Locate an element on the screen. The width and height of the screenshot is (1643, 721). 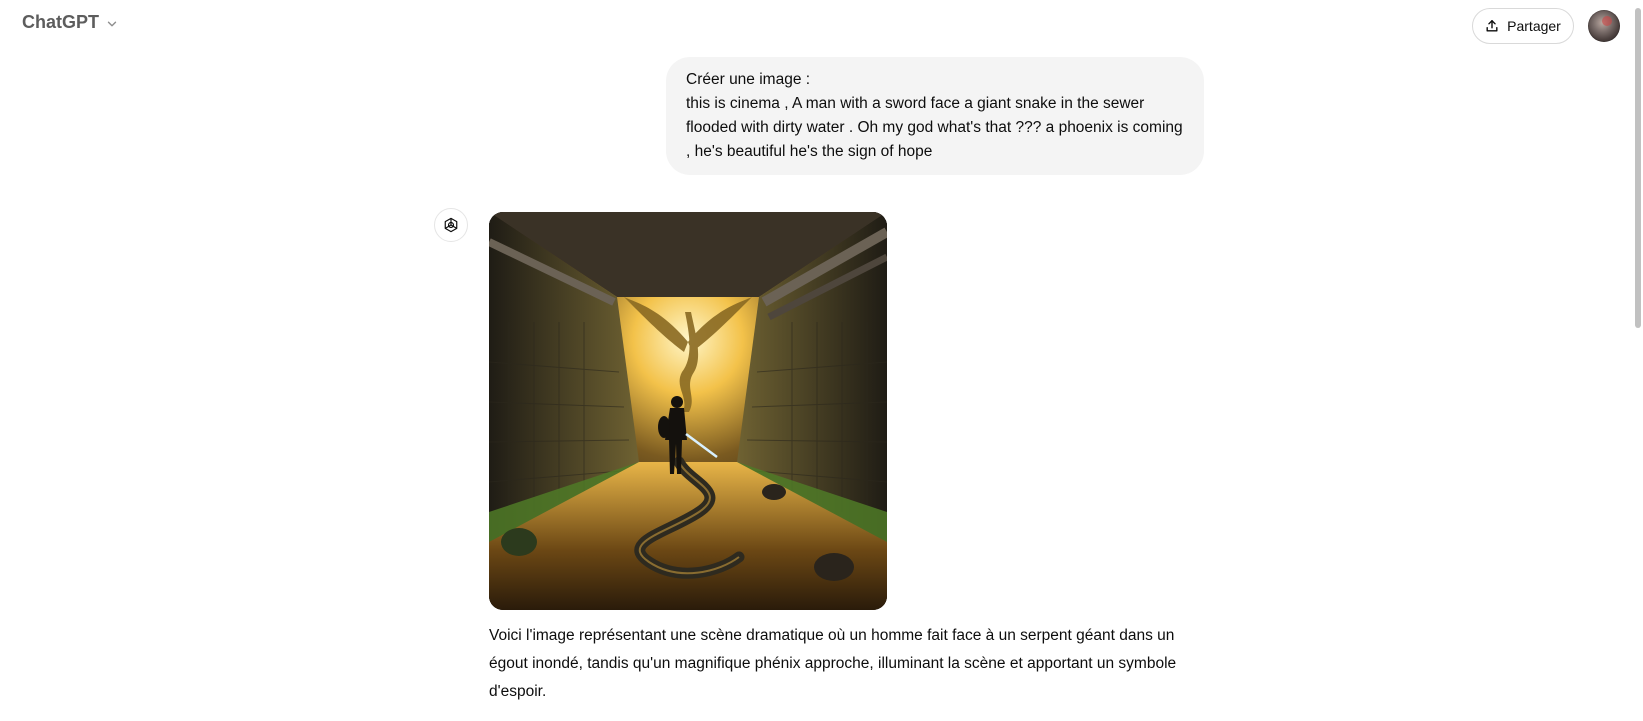
share-button: Partager is located at coordinates (1523, 26).